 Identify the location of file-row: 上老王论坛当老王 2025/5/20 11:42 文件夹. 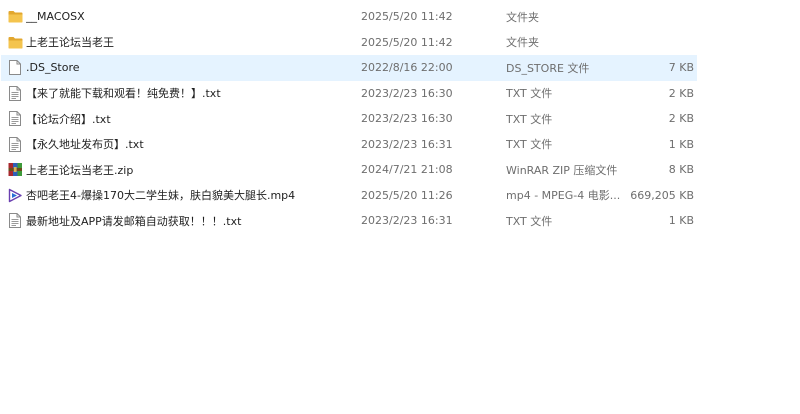
(349, 43).